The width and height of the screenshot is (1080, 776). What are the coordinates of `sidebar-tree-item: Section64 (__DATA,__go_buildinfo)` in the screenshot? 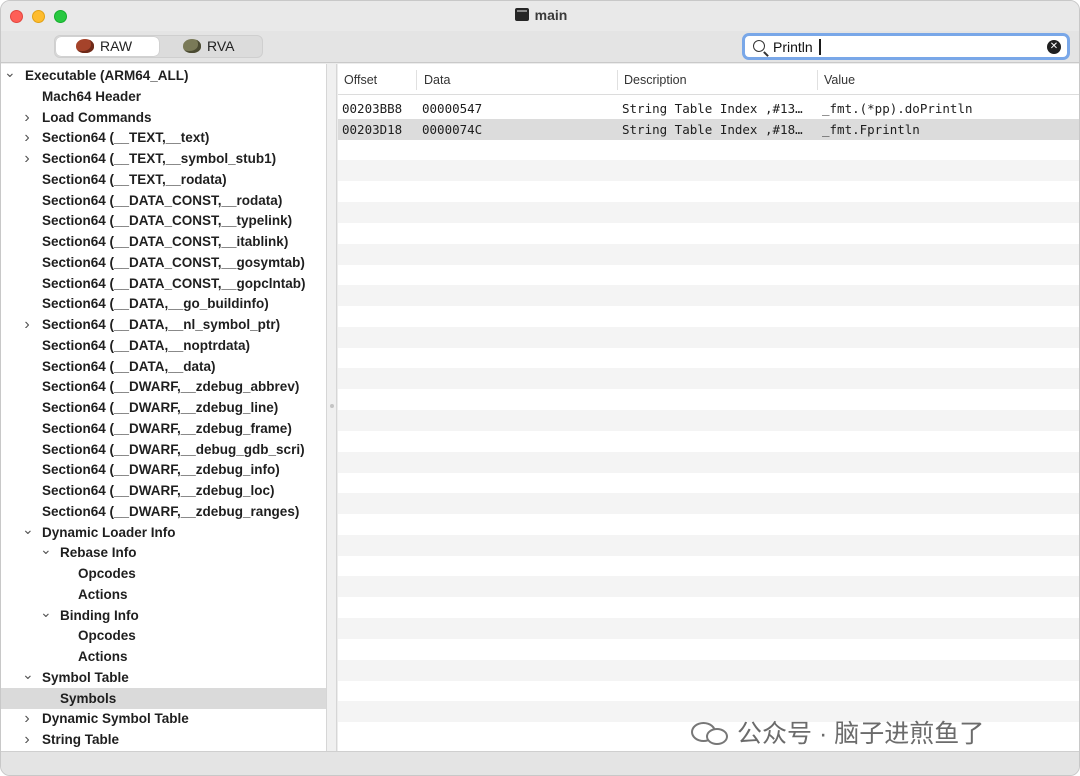 It's located at (163, 303).